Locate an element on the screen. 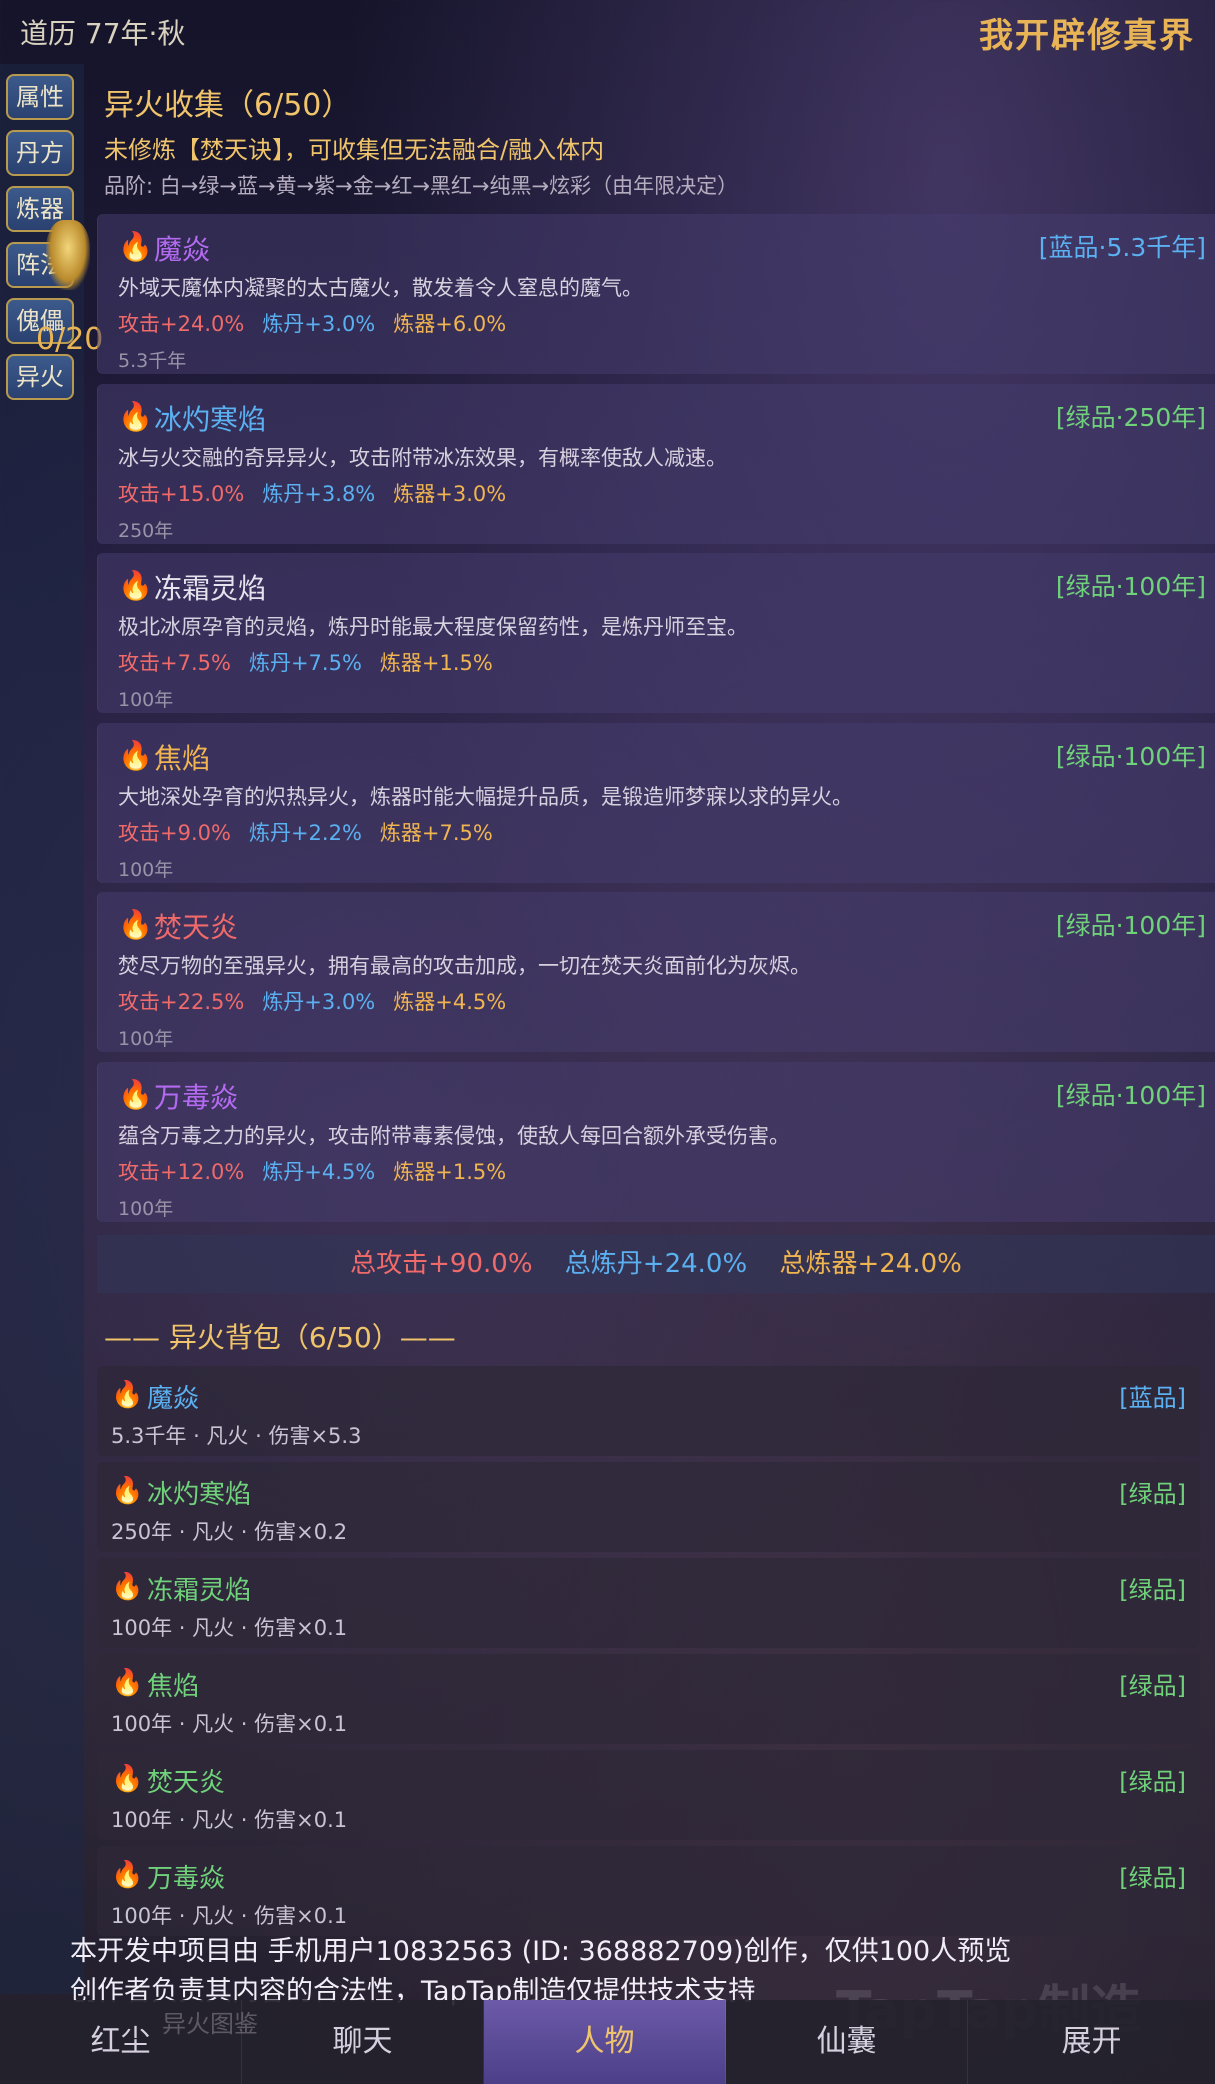 This screenshot has width=1215, height=2084. fire-description: 极北冰原孕育的灵焰，炼丹时能最大程度保留药性，是炼丹师至宝。 is located at coordinates (433, 627).